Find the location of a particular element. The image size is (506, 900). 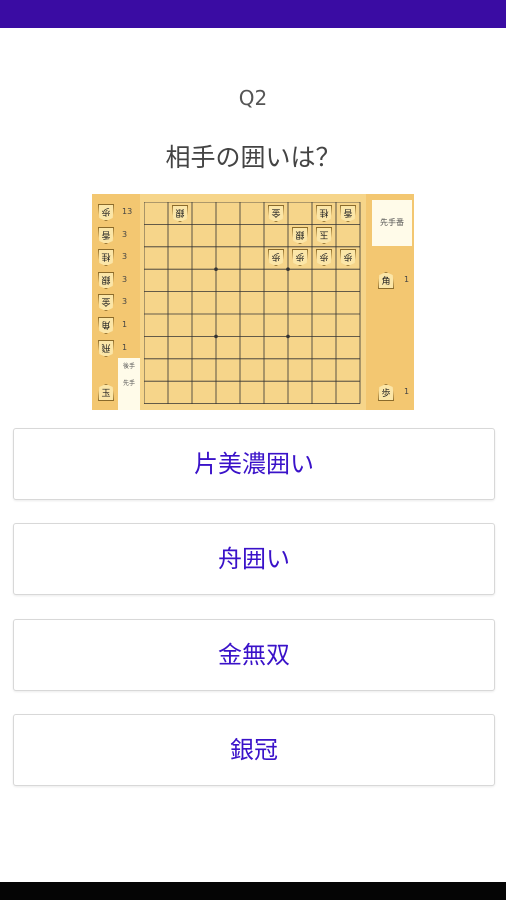

answer-button-3: 金無双 is located at coordinates (254, 655).